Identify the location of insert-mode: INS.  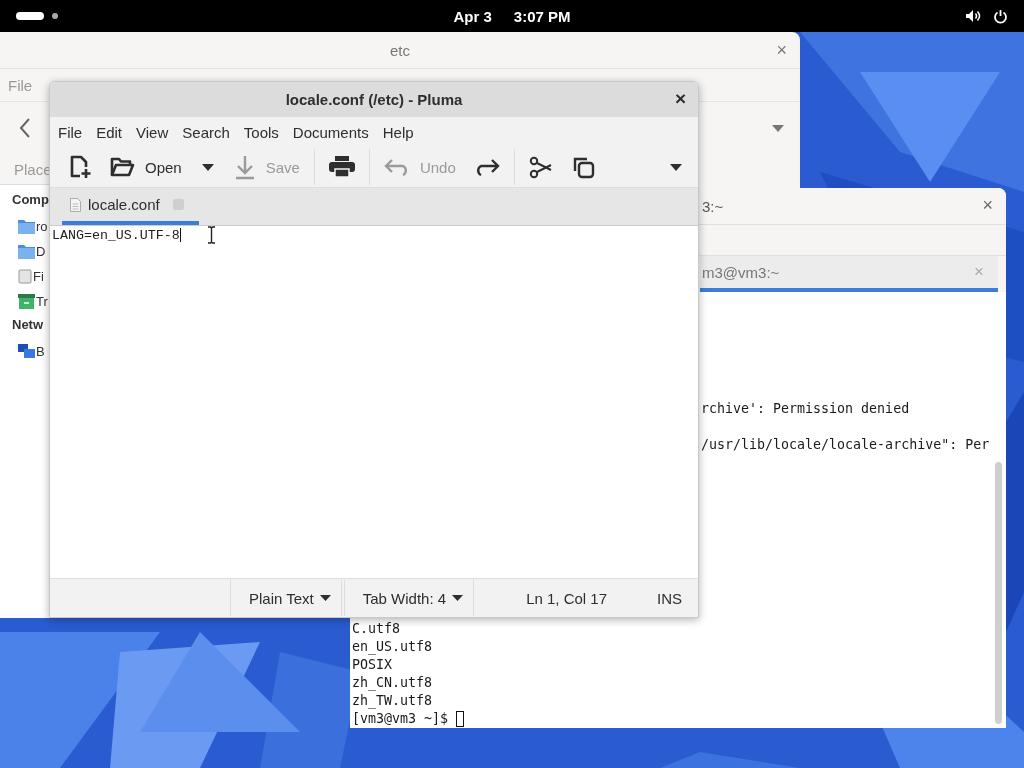
(669, 598).